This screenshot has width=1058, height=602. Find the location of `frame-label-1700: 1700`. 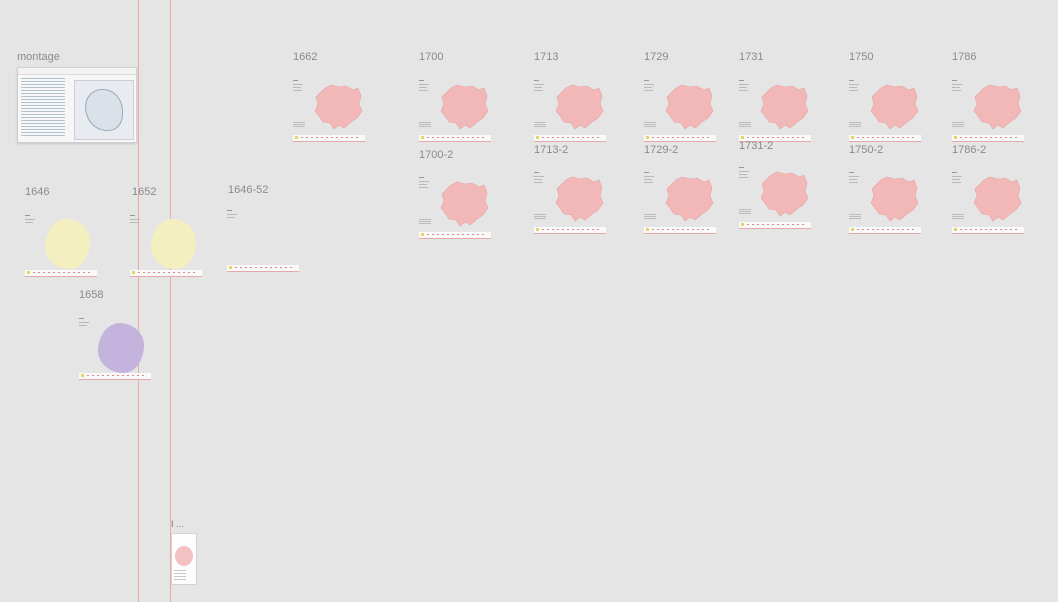

frame-label-1700: 1700 is located at coordinates (431, 57).